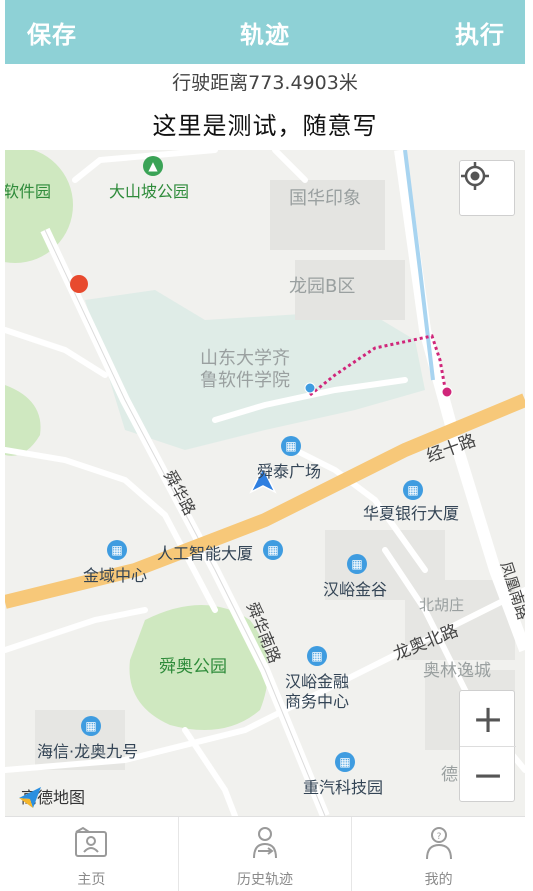 The image size is (533, 891). I want to click on map-label: 鲁软件学院, so click(245, 380).